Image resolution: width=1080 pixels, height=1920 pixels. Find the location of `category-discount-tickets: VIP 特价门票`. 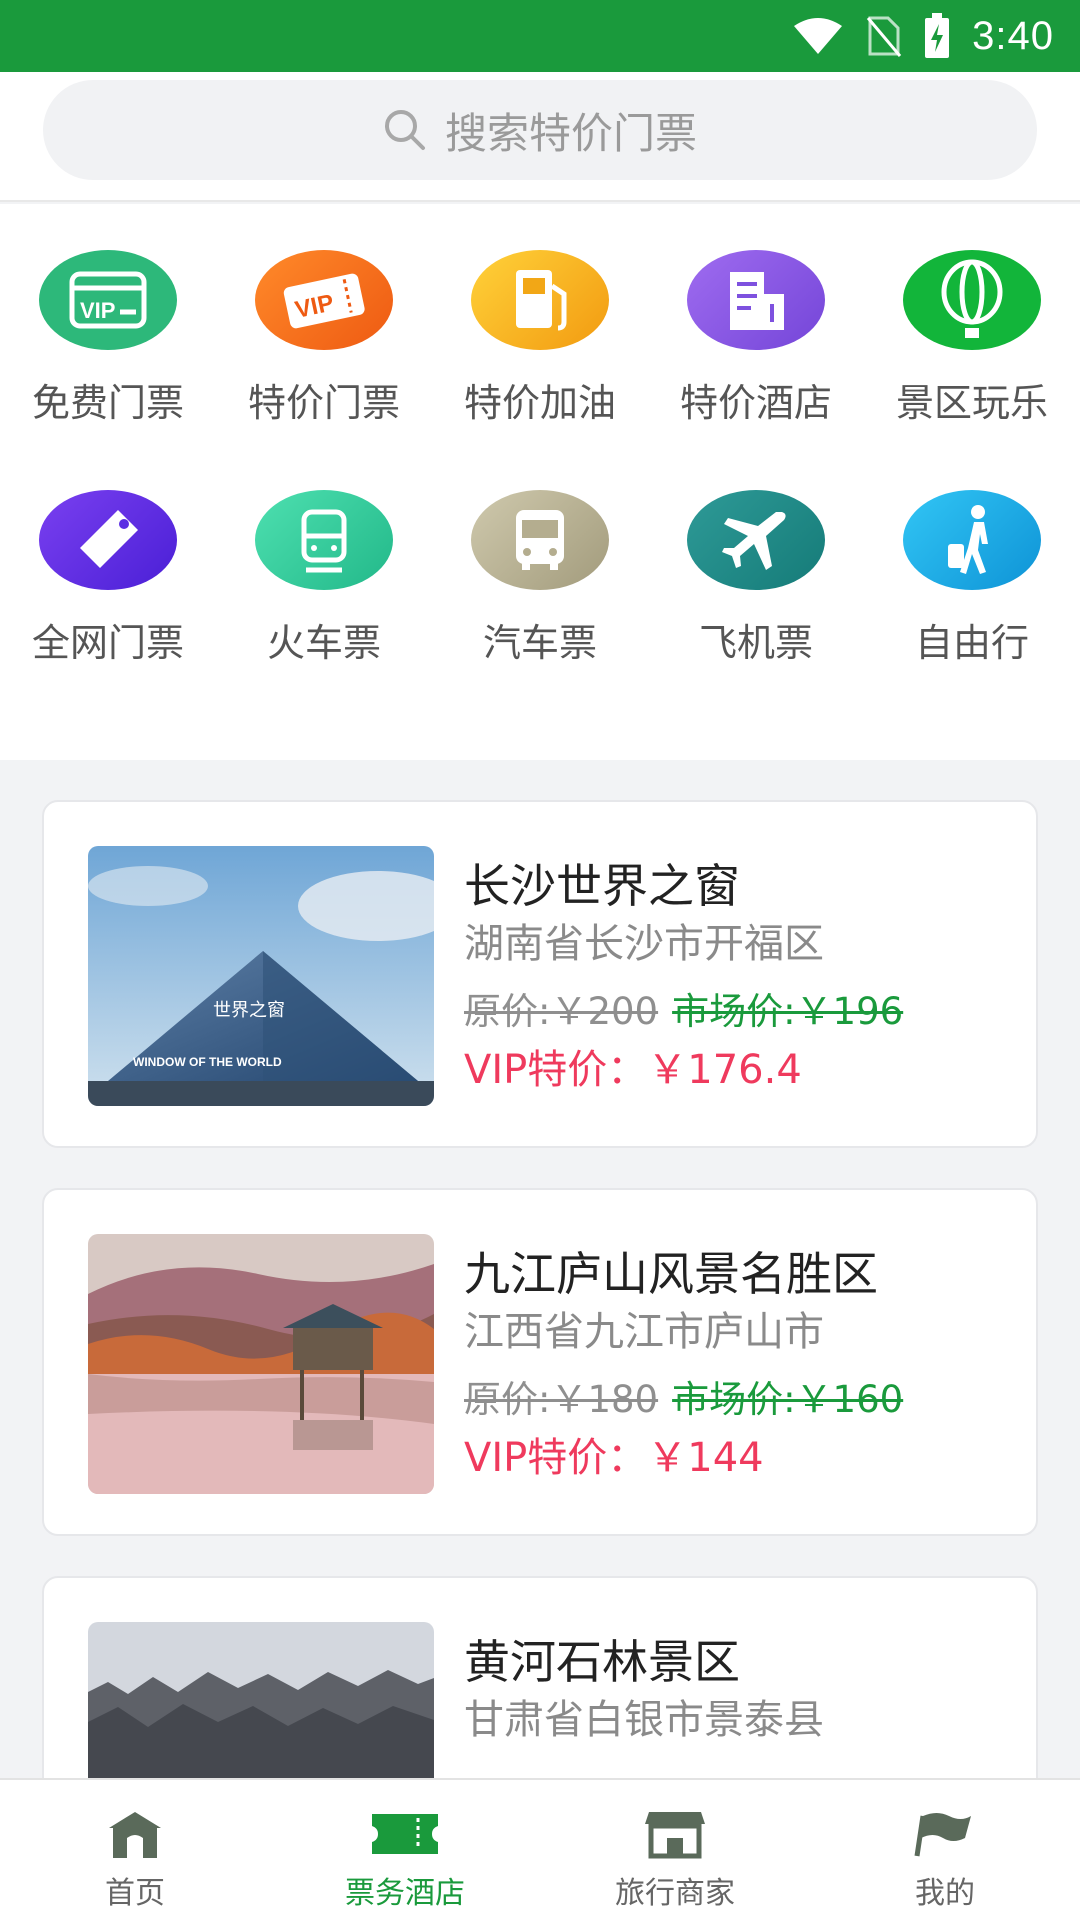

category-discount-tickets: VIP 特价门票 is located at coordinates (324, 314).